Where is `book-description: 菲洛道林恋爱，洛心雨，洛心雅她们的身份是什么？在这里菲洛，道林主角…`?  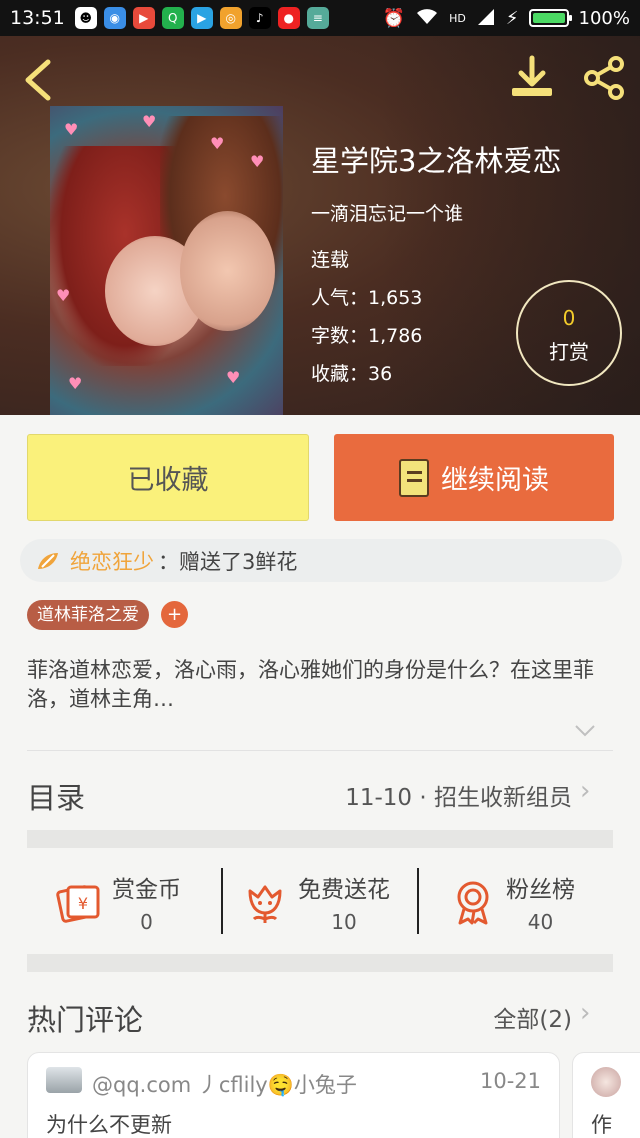 book-description: 菲洛道林恋爱，洛心雨，洛心雅她们的身份是什么？在这里菲洛，道林主角… is located at coordinates (310, 684).